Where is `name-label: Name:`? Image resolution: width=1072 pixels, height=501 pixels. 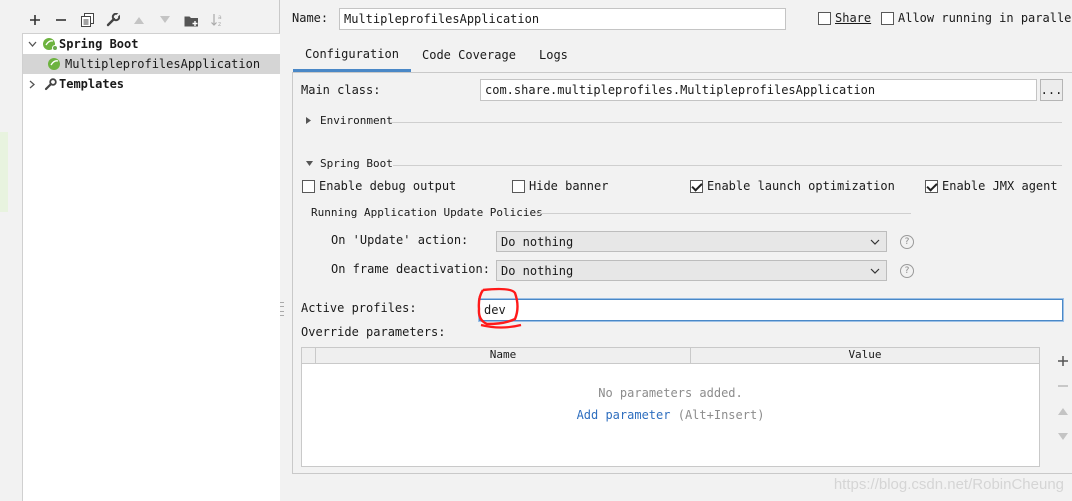 name-label: Name: is located at coordinates (310, 18).